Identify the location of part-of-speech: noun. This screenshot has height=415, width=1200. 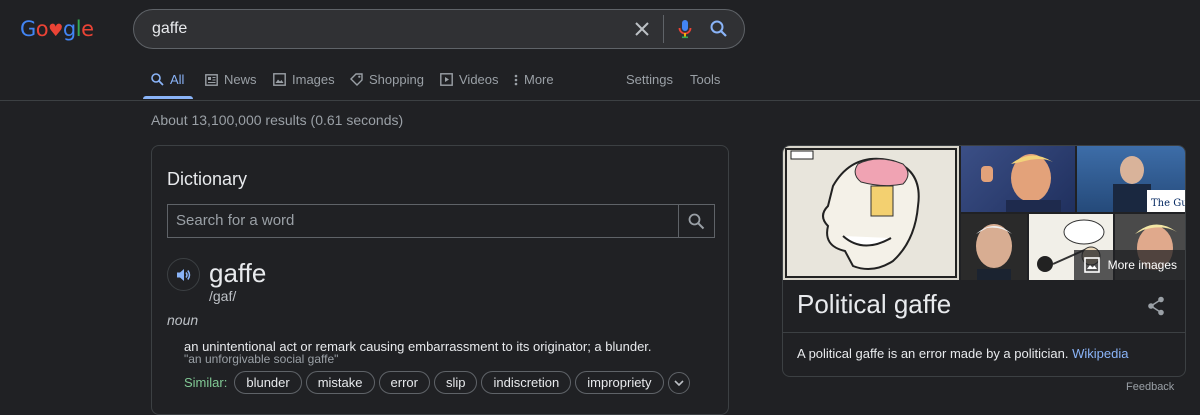
(183, 320).